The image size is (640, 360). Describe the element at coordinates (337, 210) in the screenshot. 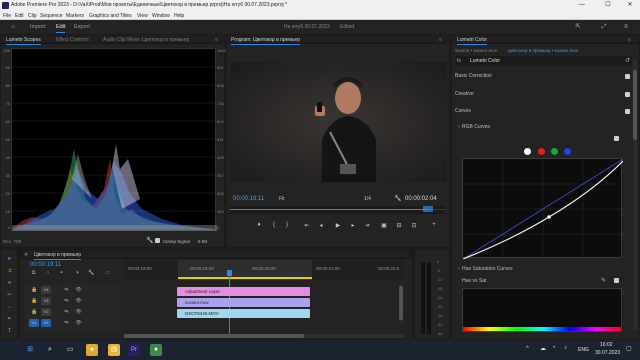

I see `program-scrub-bar` at that location.